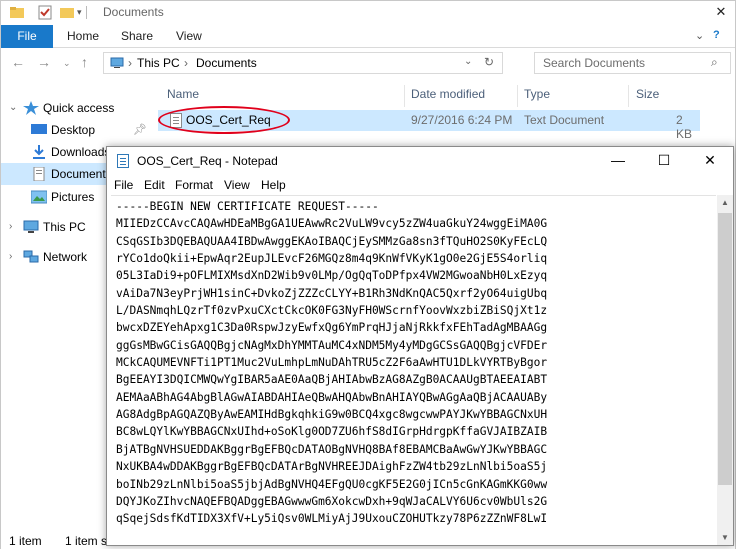 This screenshot has width=736, height=549. Describe the element at coordinates (158, 63) in the screenshot. I see `breadcrumb-this-pc: This PC` at that location.